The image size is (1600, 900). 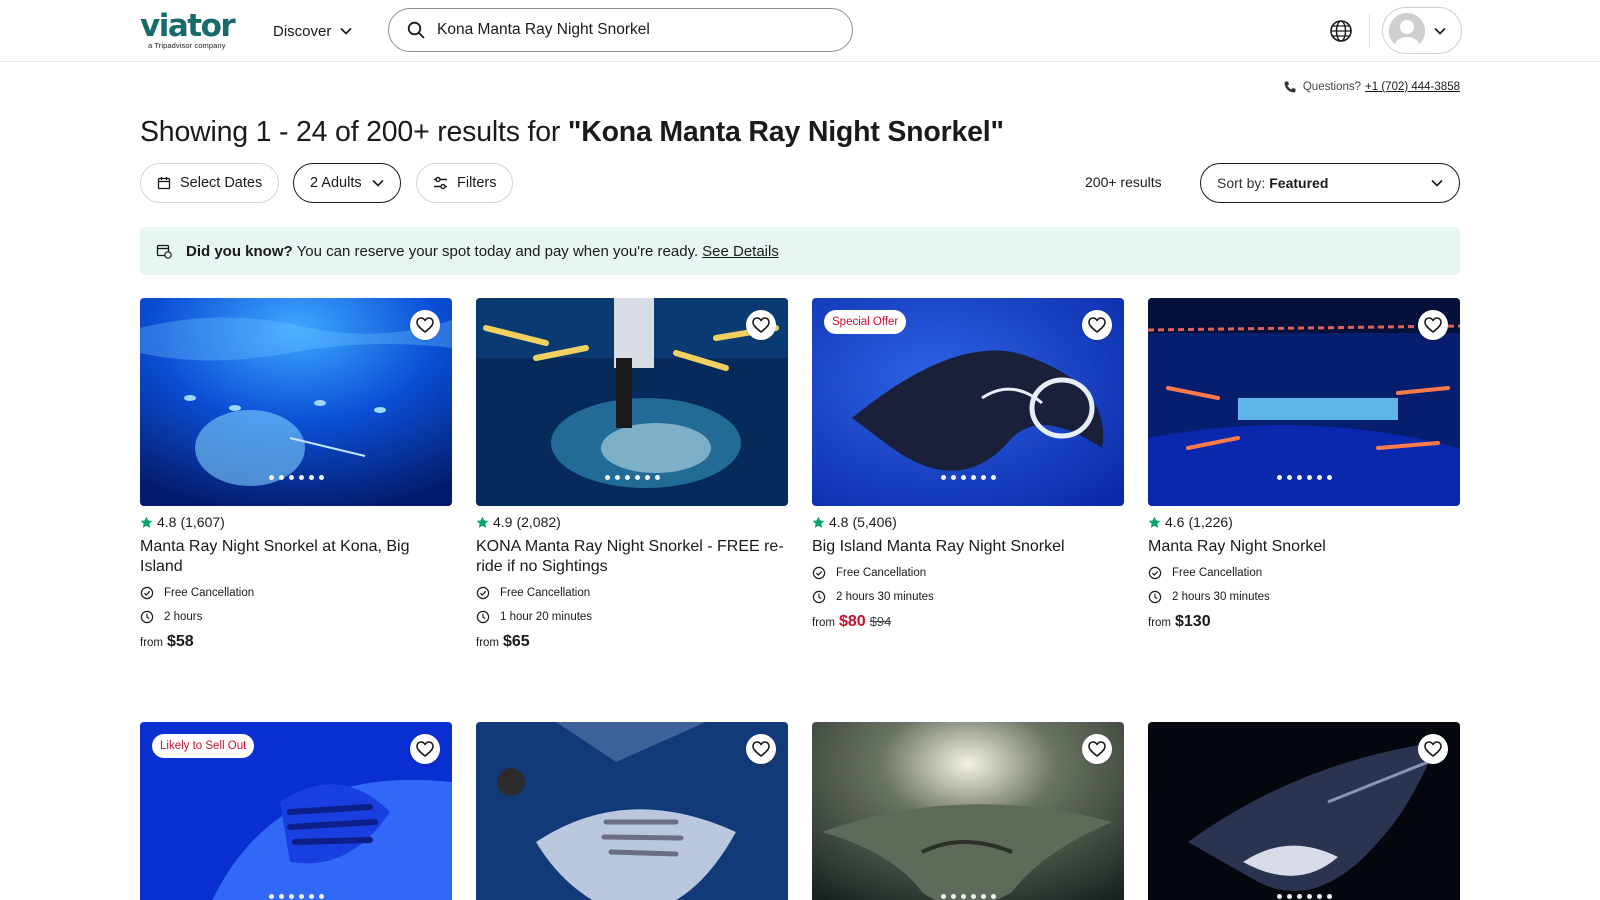 I want to click on duration: 2 hours, so click(x=296, y=617).